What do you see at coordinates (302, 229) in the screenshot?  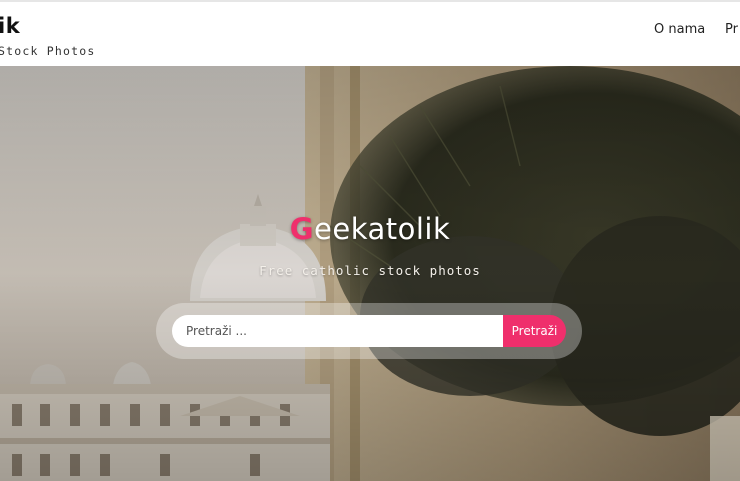 I see `hero-title-accent-letter: G` at bounding box center [302, 229].